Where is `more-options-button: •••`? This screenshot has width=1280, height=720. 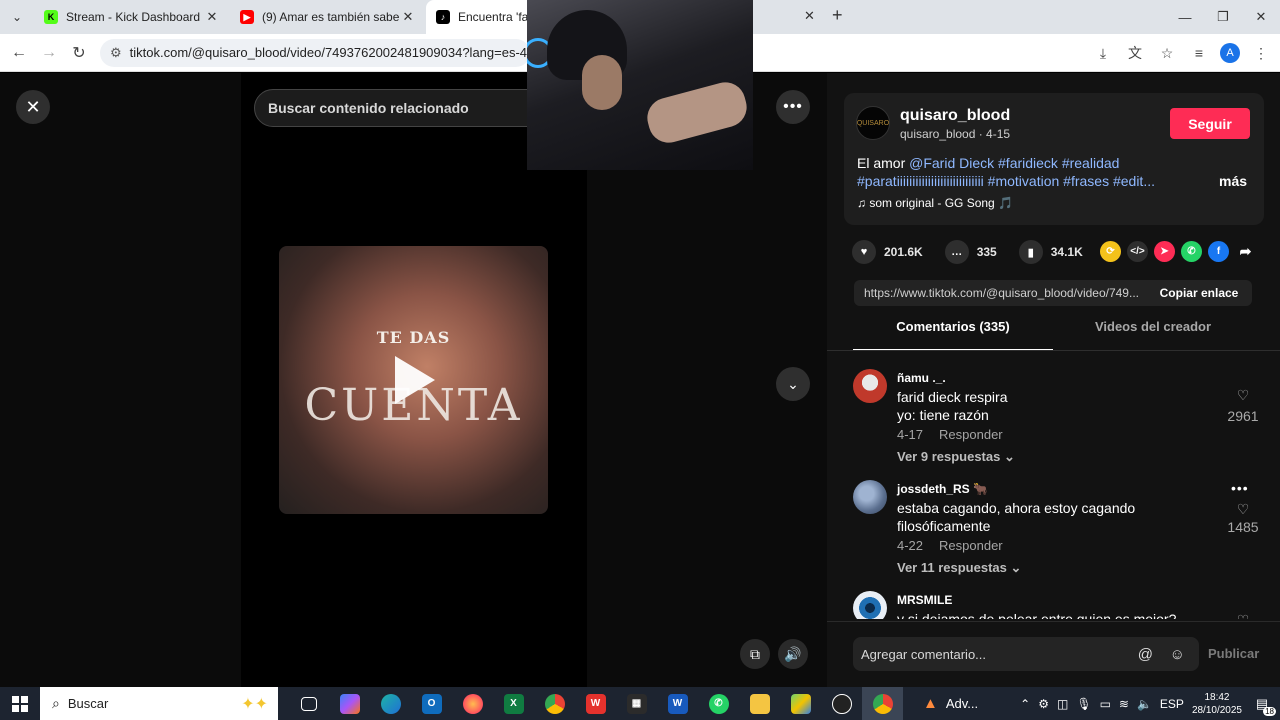
more-options-button: ••• is located at coordinates (793, 107).